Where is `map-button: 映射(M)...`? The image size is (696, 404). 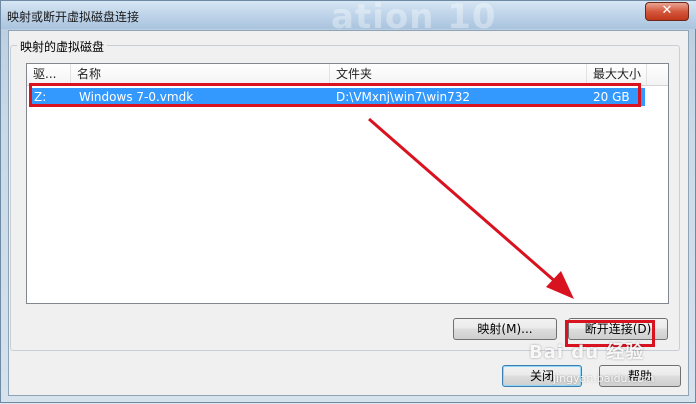 map-button: 映射(M)... is located at coordinates (505, 329).